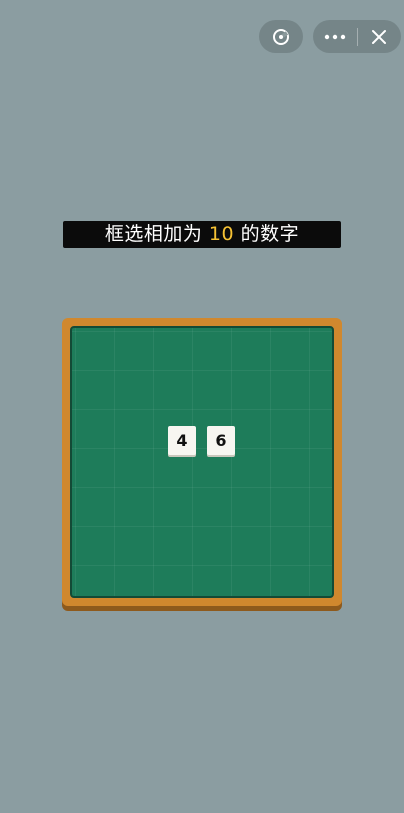 The height and width of the screenshot is (813, 404). What do you see at coordinates (221, 234) in the screenshot?
I see `instruction-target-number: 10` at bounding box center [221, 234].